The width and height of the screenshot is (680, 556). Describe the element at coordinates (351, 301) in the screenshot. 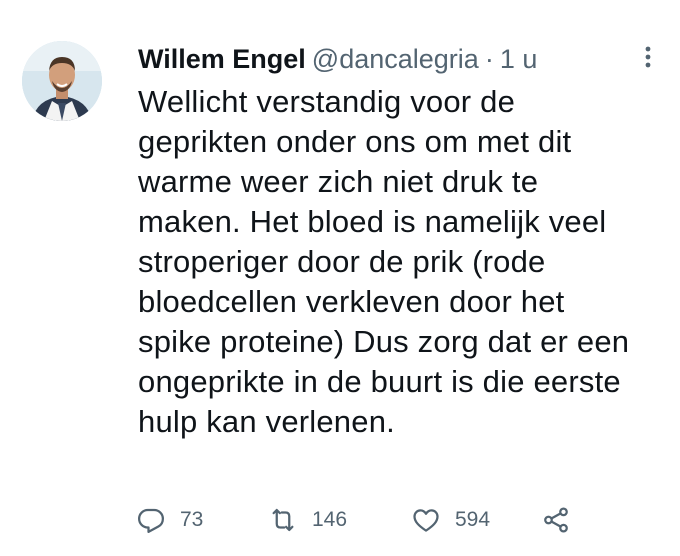

I see `tweet-text-line: bloedcellen verkleven door het` at that location.